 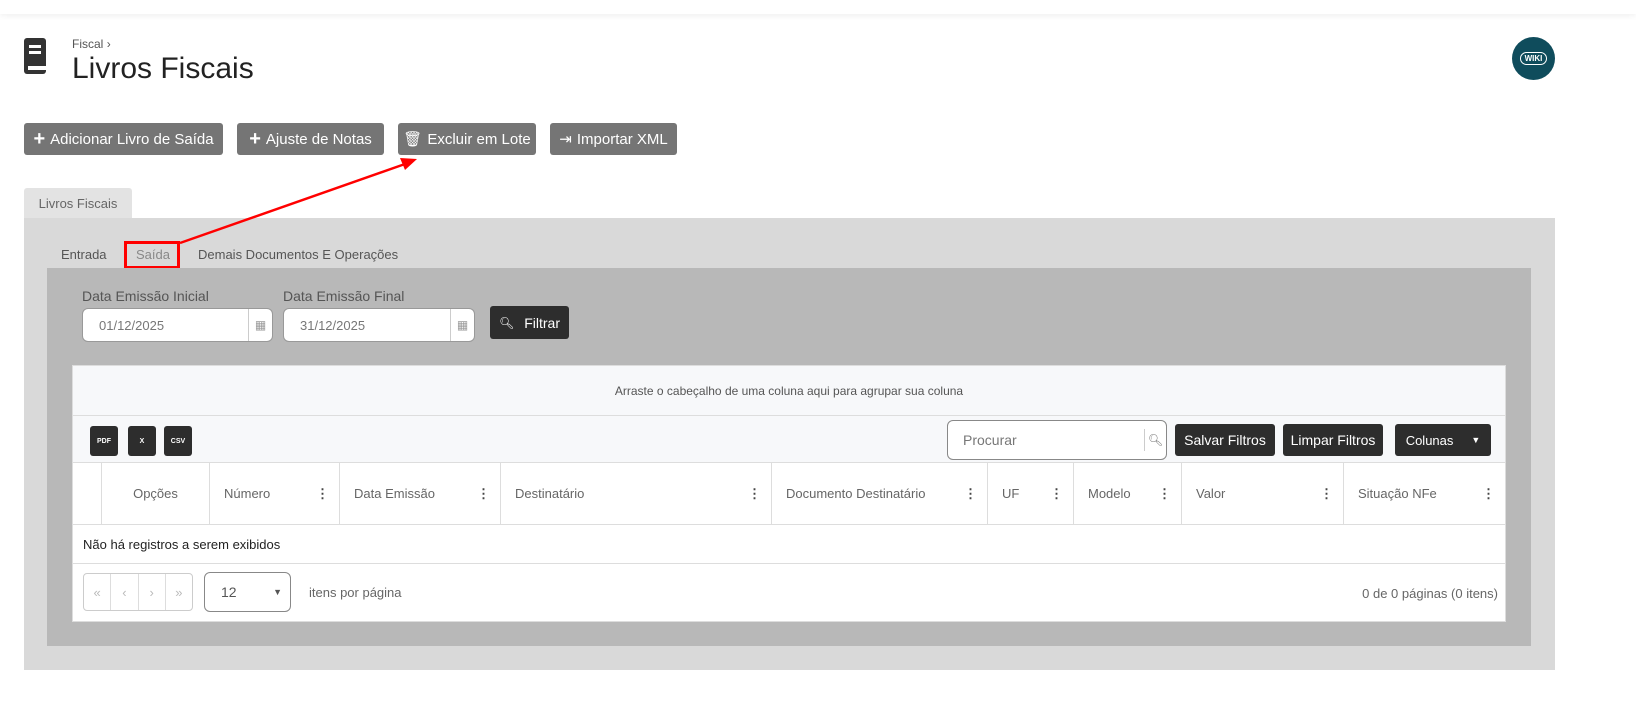 I want to click on column-header-data-emissao: Data Emissão ⋮, so click(x=420, y=494).